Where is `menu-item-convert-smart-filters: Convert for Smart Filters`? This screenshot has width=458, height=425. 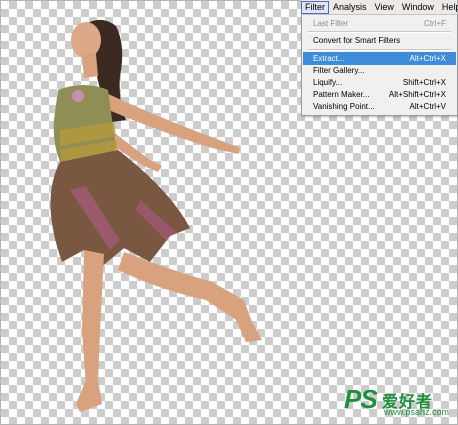
menu-item-convert-smart-filters: Convert for Smart Filters is located at coordinates (379, 40).